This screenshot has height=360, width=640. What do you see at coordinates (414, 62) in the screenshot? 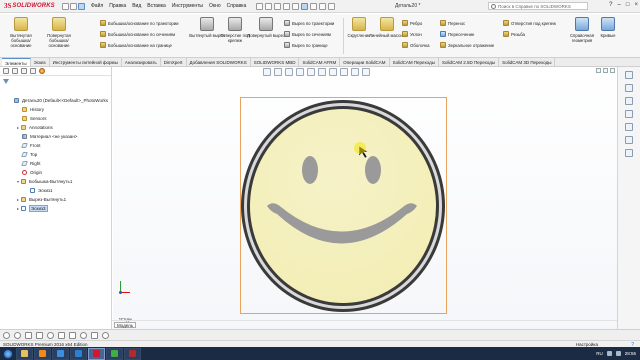
I see `tab-solidcam-transitions: SolidCAM Переходы` at bounding box center [414, 62].